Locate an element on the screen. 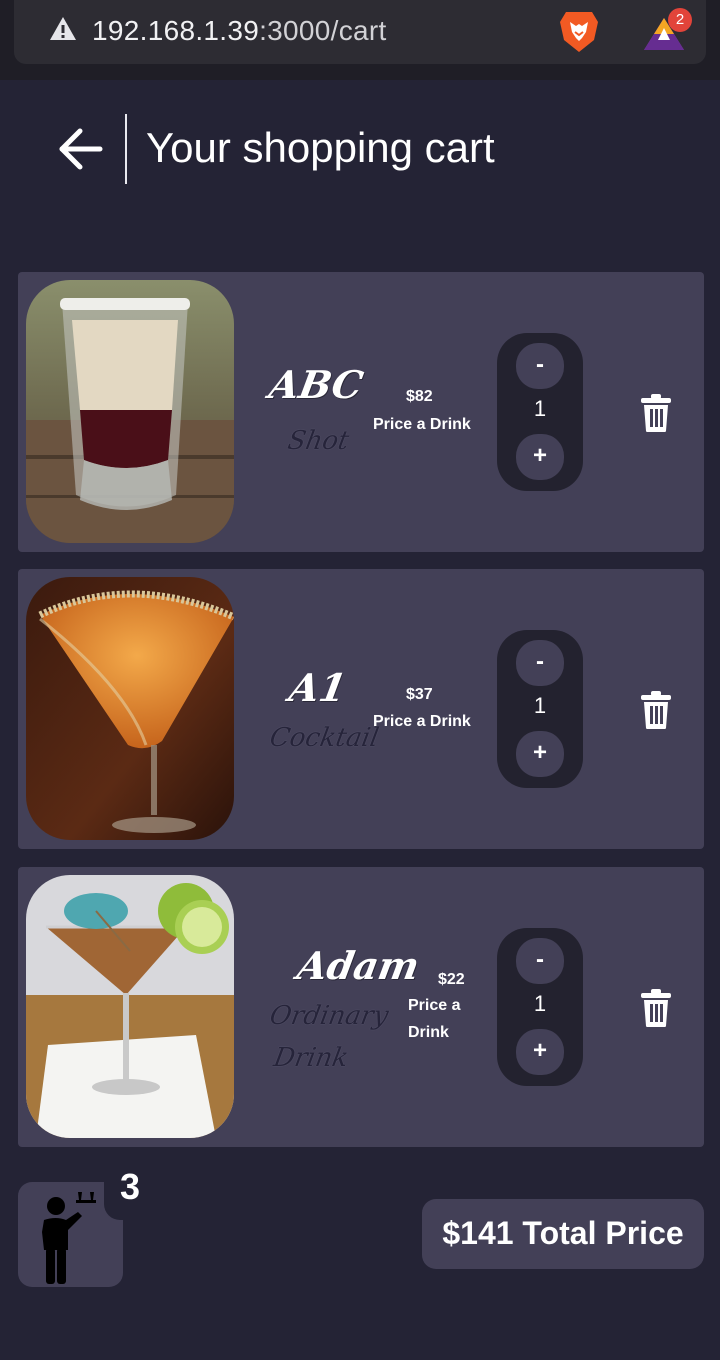 Image resolution: width=720 pixels, height=1360 pixels. url-text: 192.168.1.39:3000/cart is located at coordinates (239, 31).